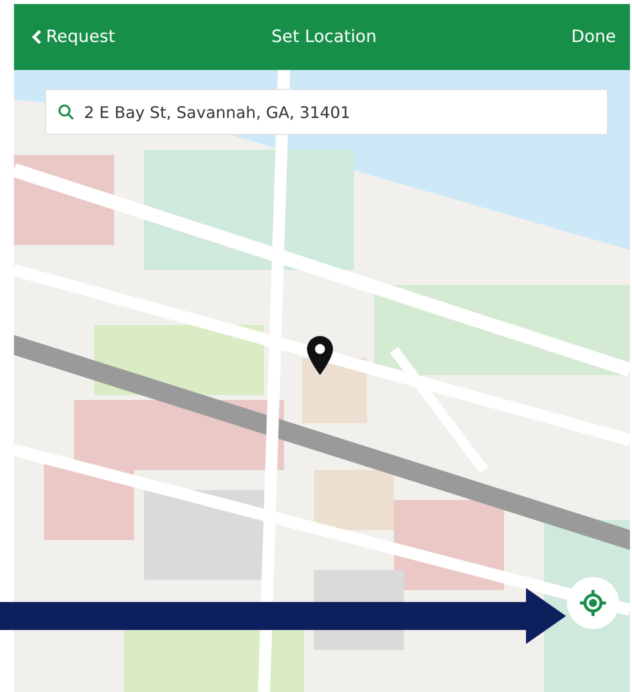 The image size is (632, 692). Describe the element at coordinates (593, 37) in the screenshot. I see `done-button: Done` at that location.